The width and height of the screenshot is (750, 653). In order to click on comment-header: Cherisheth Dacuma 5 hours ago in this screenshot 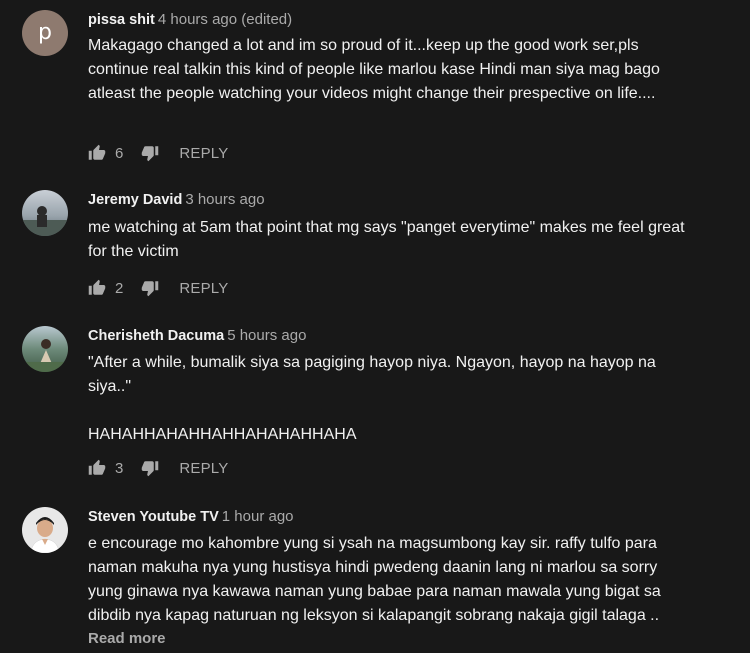, I will do `click(197, 336)`.